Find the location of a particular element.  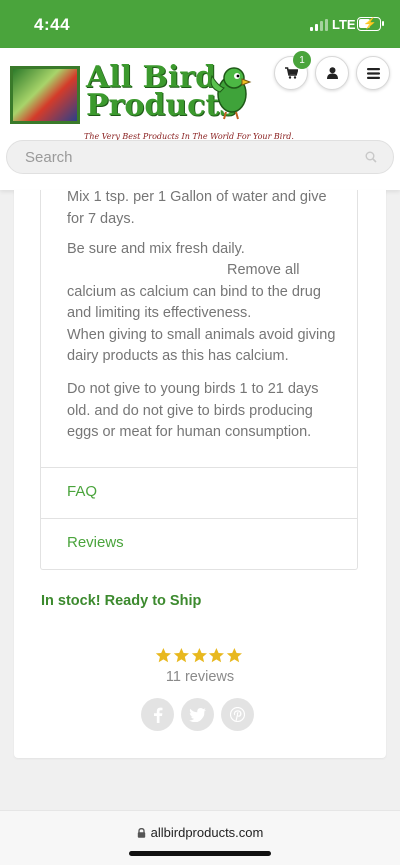

url-text: allbirdproducts.com is located at coordinates (207, 832).